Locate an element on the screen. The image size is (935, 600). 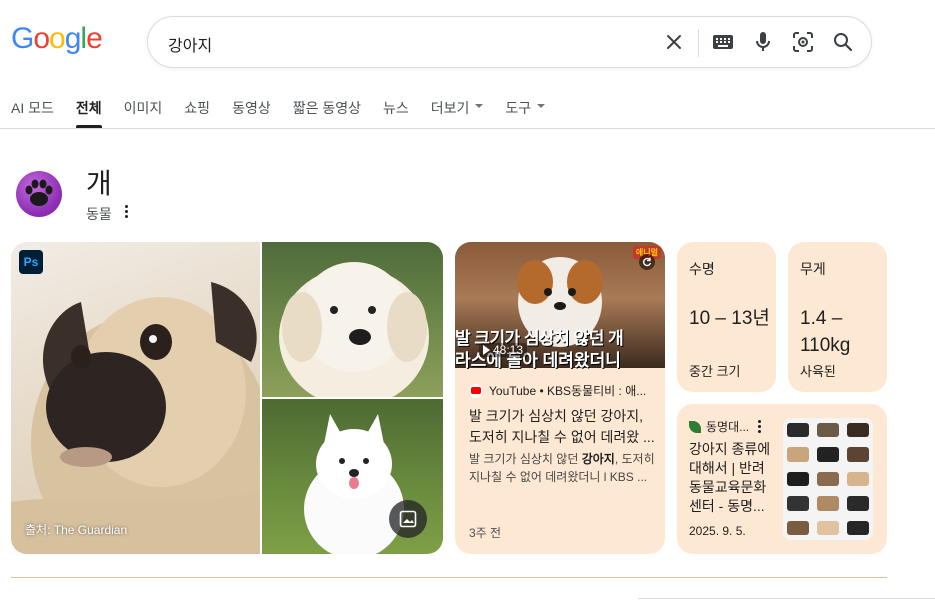
logo-letter: g is located at coordinates (73, 38).